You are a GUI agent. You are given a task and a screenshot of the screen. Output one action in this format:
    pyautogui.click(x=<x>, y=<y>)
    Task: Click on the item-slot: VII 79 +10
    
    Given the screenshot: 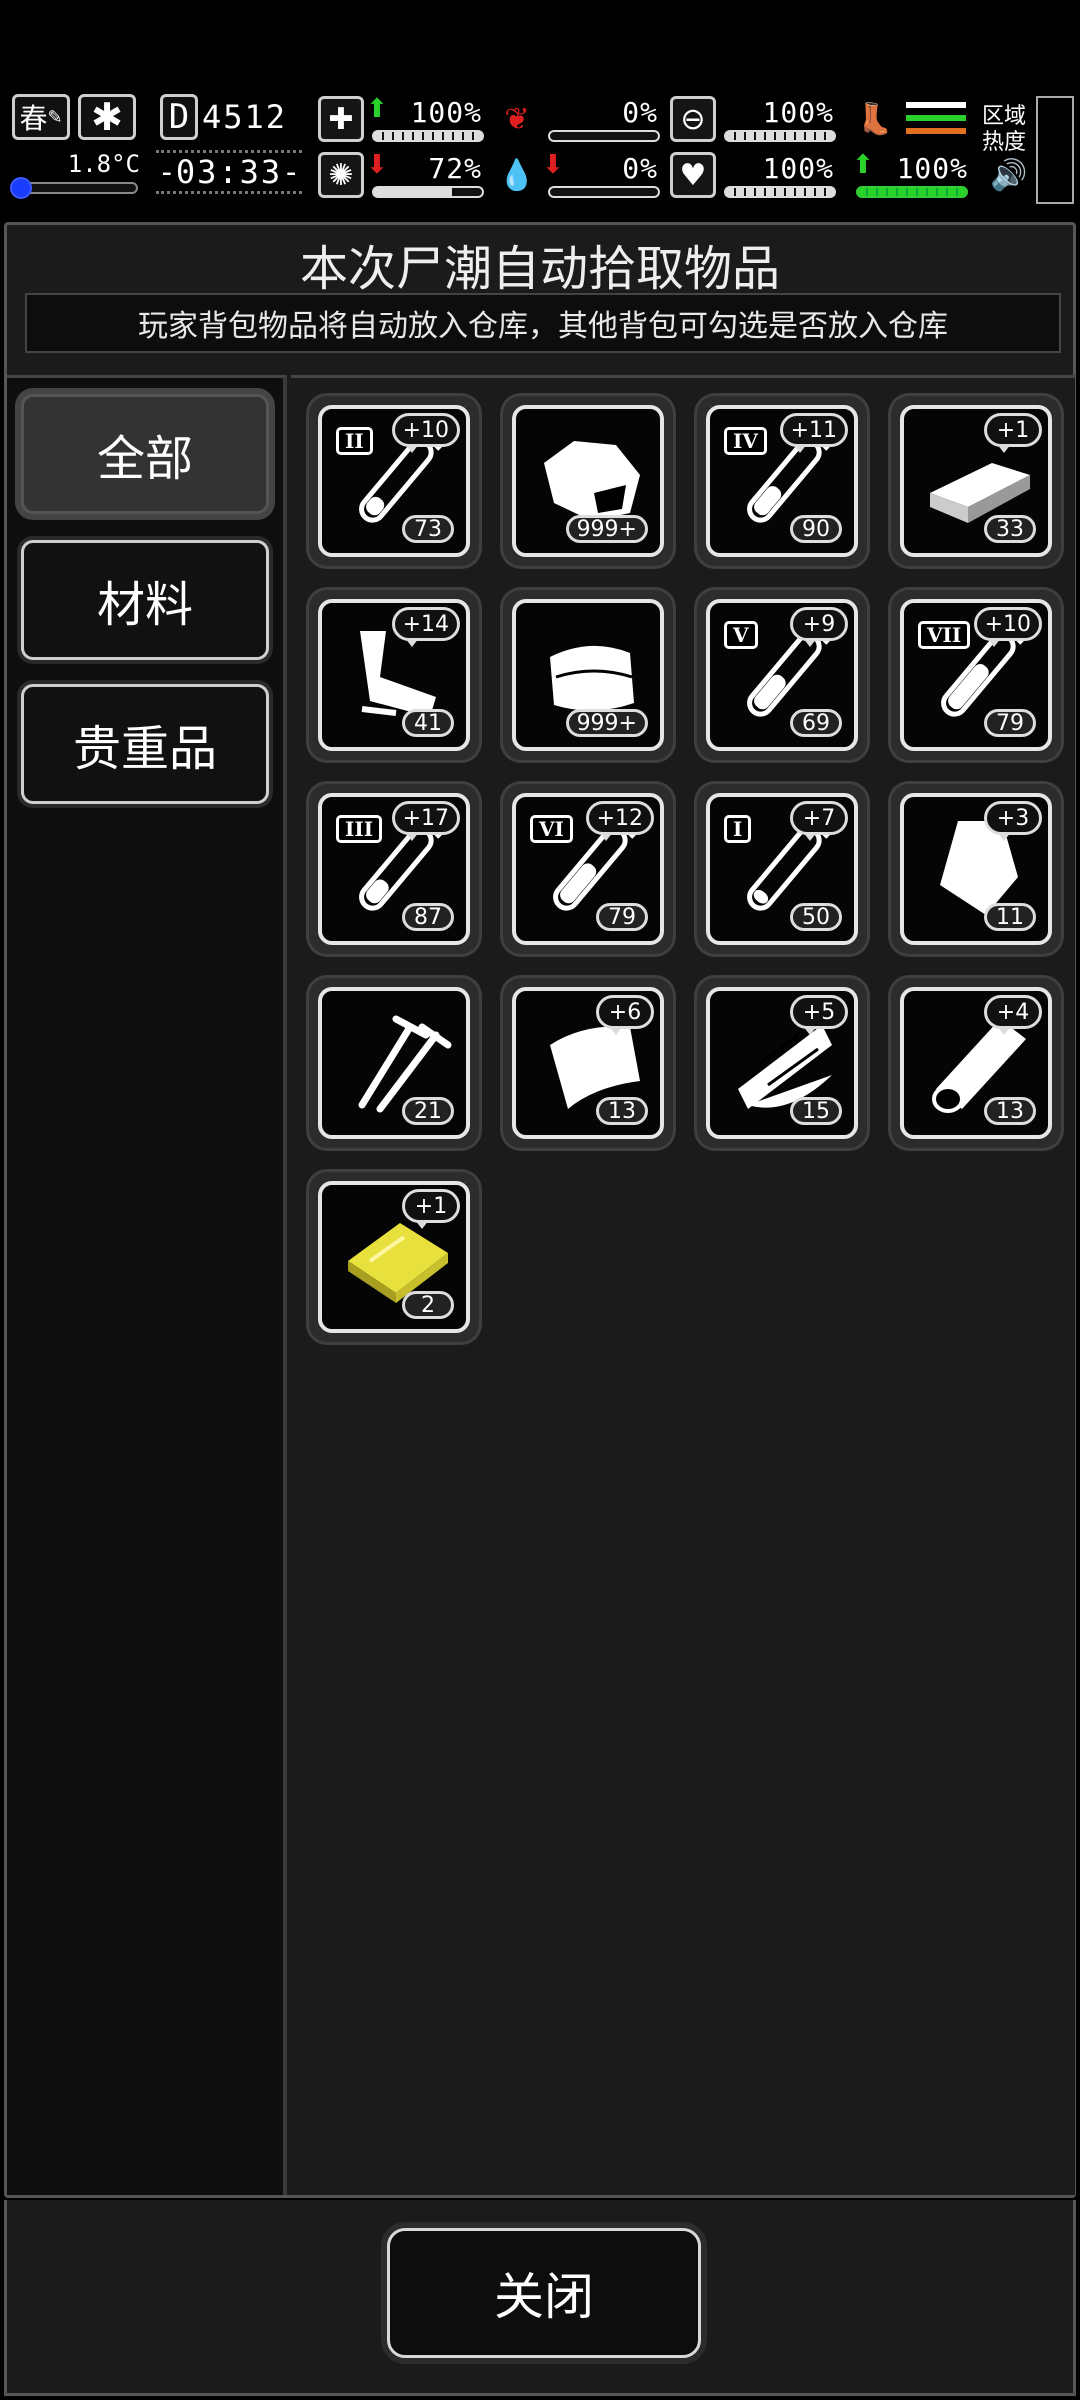 What is the action you would take?
    pyautogui.click(x=976, y=675)
    